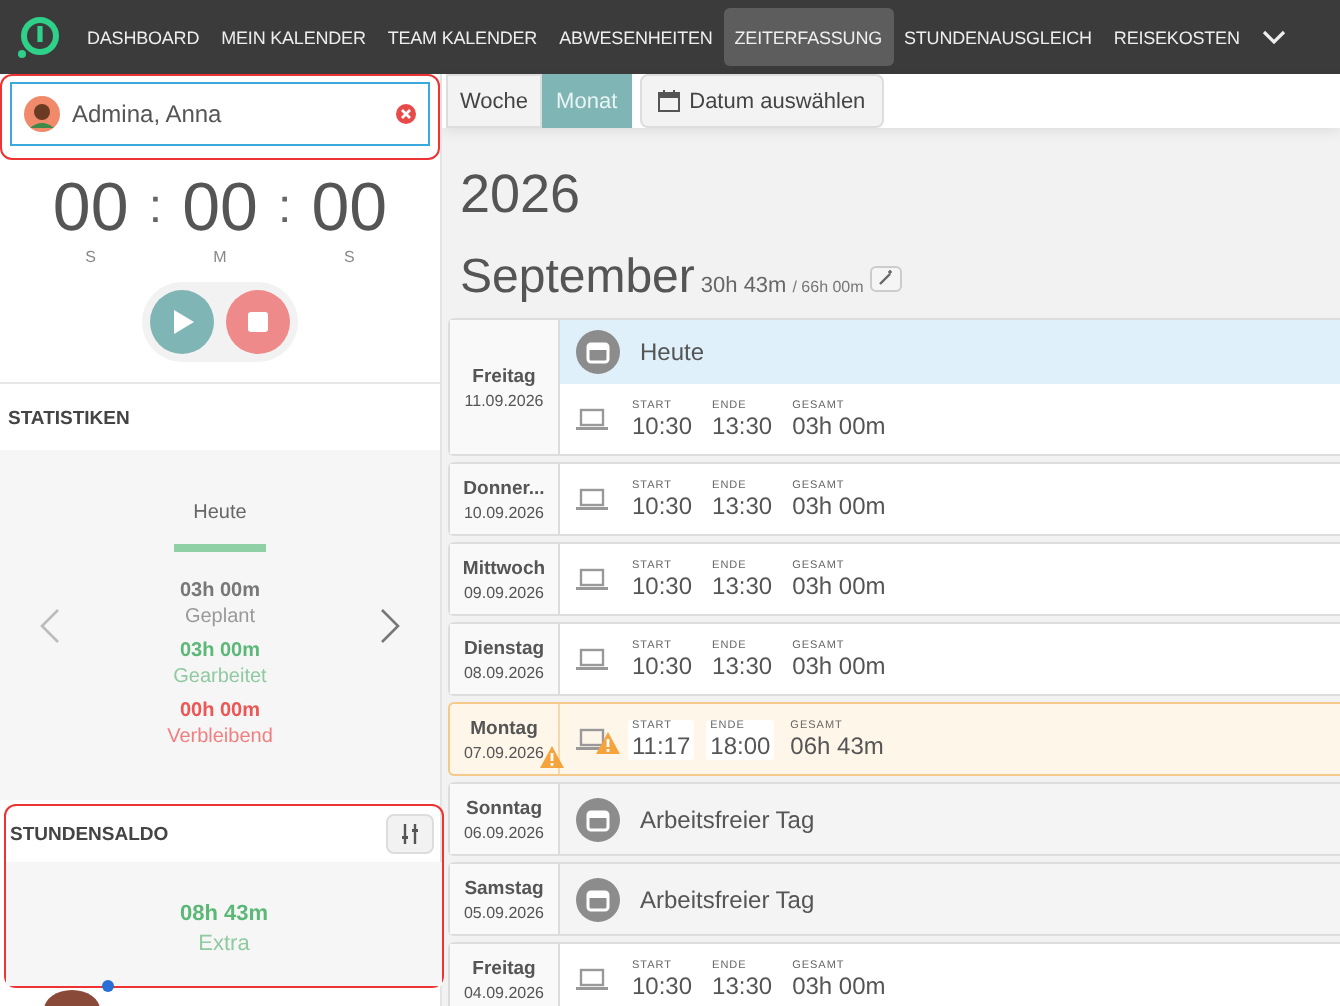  I want to click on day-row: Samstag 05.09.2026 Arbeitsfreier Tag, so click(894, 899).